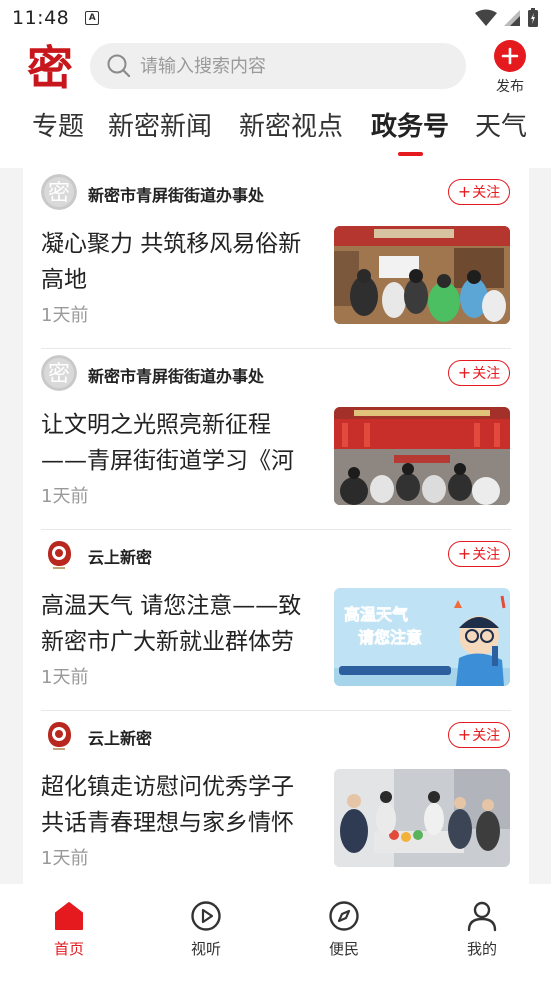  Describe the element at coordinates (512, 18) in the screenshot. I see `signal-icon` at that location.